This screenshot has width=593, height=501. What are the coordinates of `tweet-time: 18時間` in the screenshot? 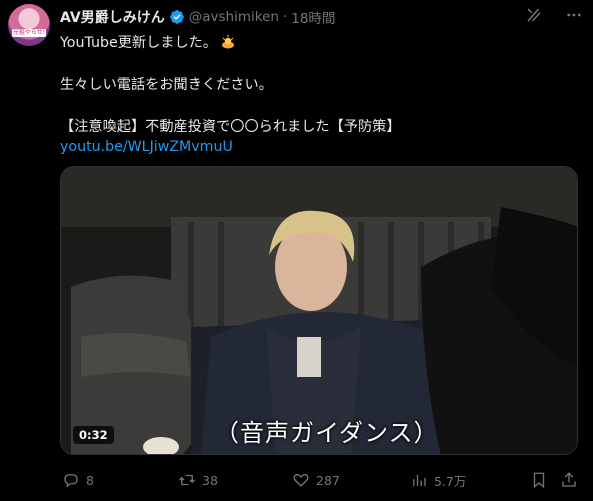 It's located at (313, 17).